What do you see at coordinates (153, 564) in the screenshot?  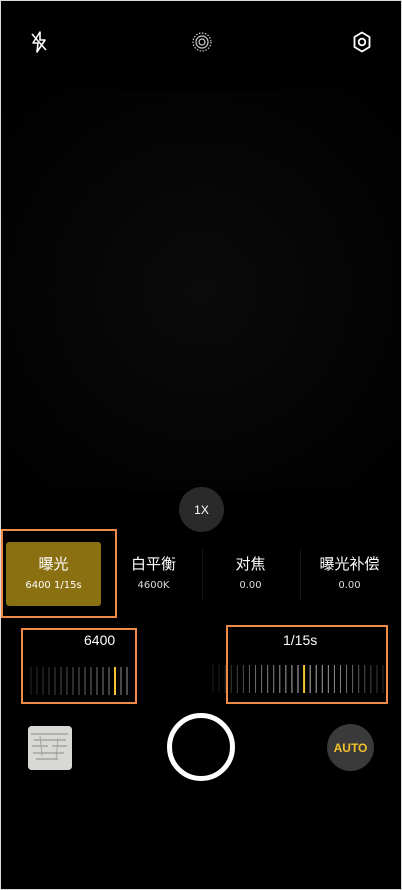 I see `mode-tab-label: 白平衡` at bounding box center [153, 564].